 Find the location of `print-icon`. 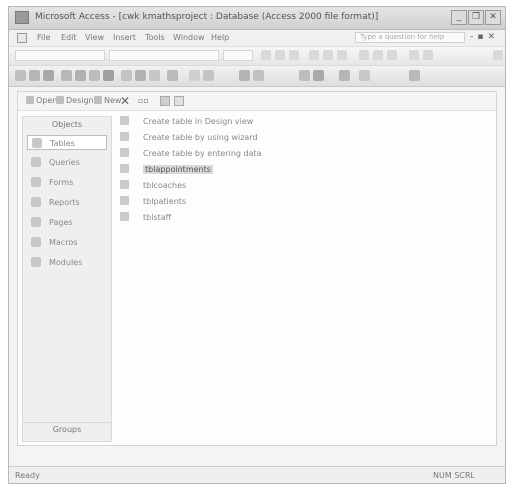

print-icon is located at coordinates (80, 75).